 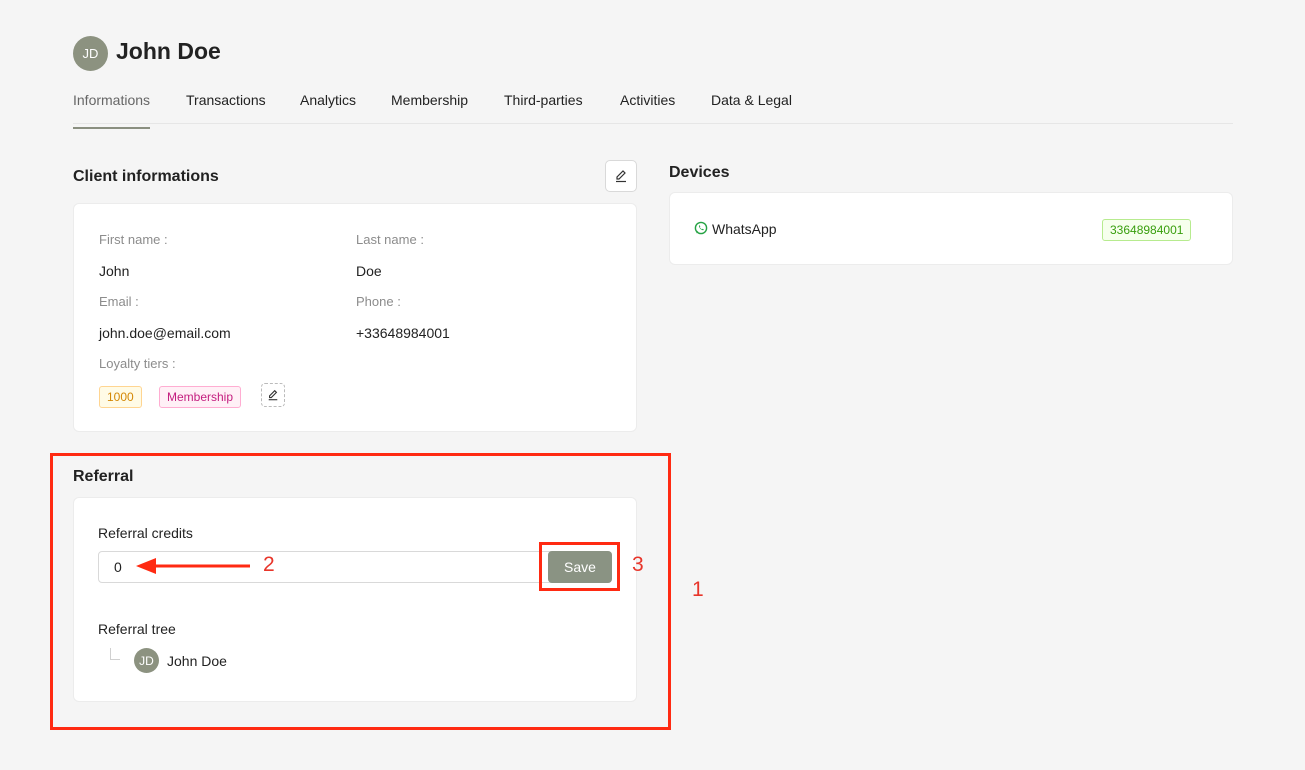 What do you see at coordinates (328, 109) in the screenshot?
I see `tab-analytics: Analytics` at bounding box center [328, 109].